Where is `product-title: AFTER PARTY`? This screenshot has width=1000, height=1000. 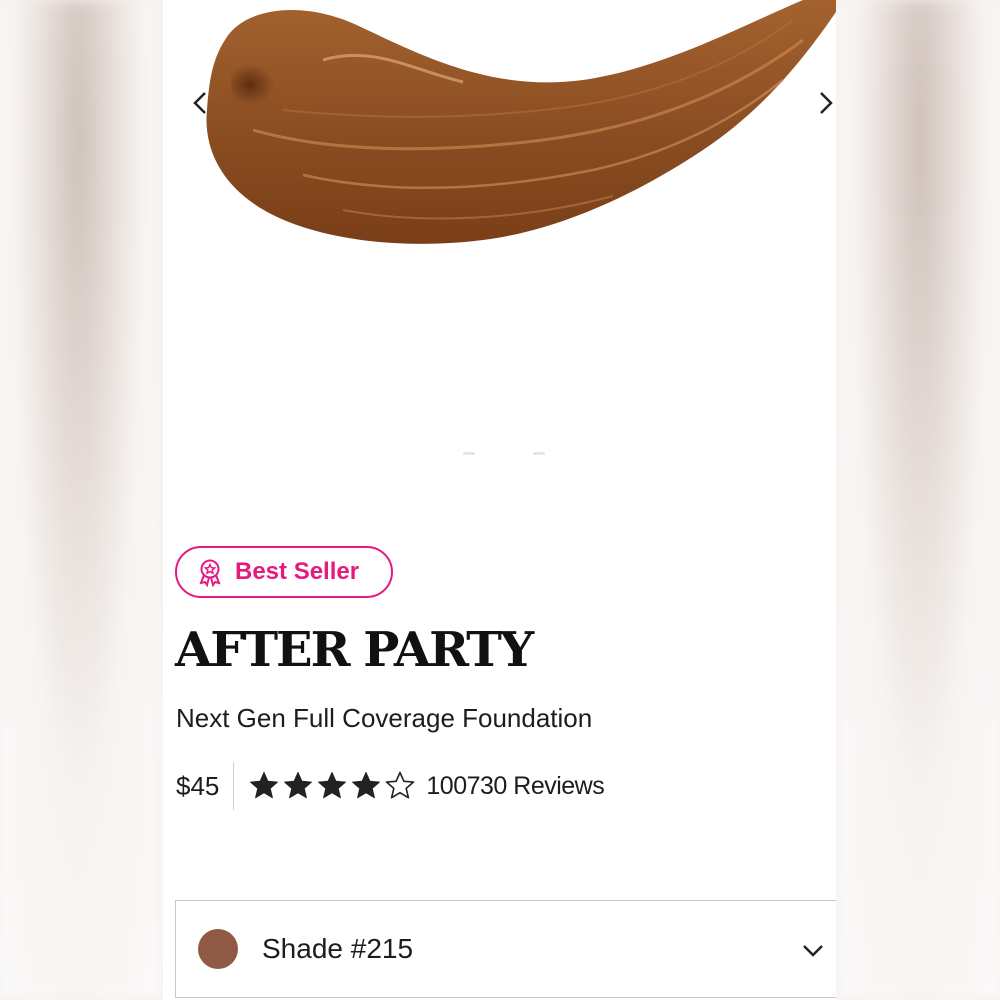
product-title: AFTER PARTY is located at coordinates (354, 650).